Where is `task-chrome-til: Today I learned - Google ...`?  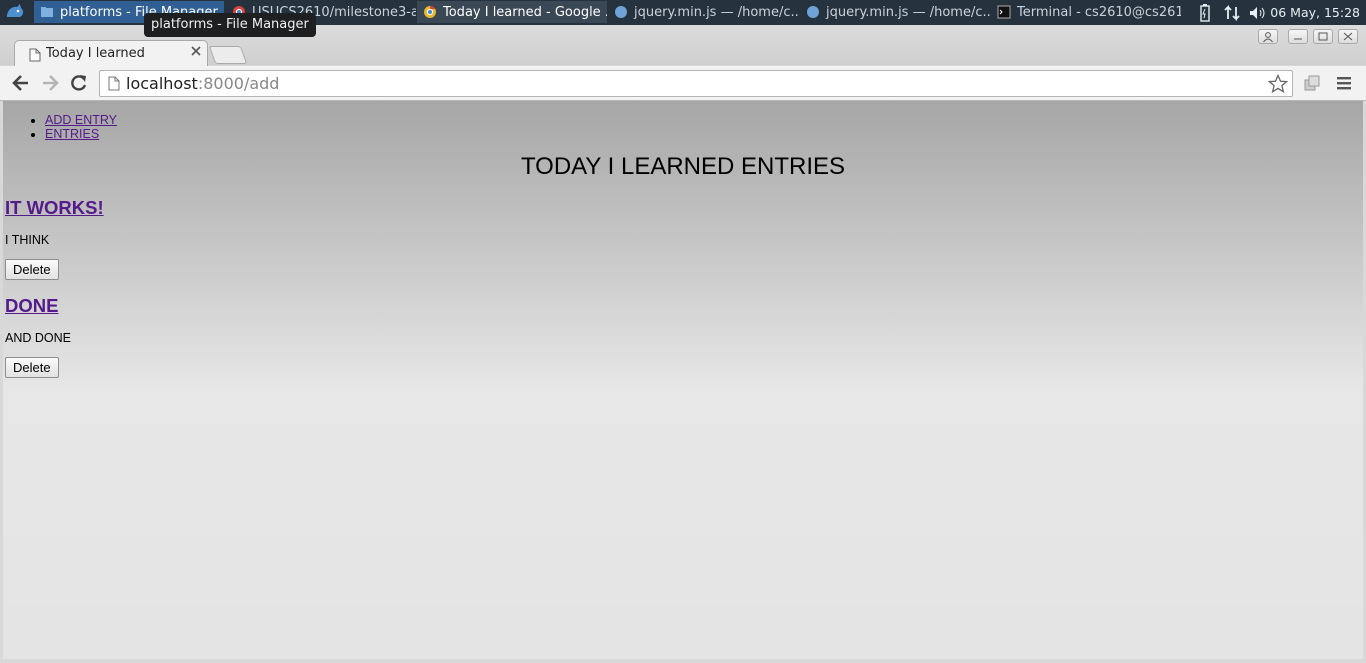 task-chrome-til: Today I learned - Google ... is located at coordinates (512, 12).